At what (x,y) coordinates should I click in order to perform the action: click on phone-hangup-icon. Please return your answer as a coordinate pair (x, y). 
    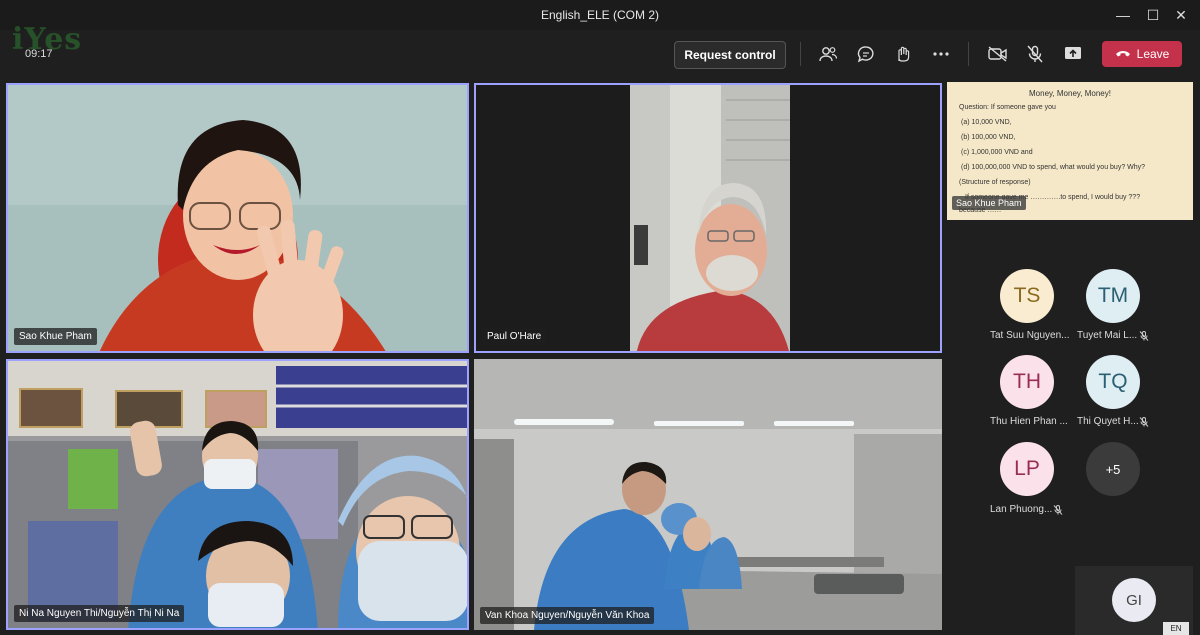
    Looking at the image, I should click on (1123, 54).